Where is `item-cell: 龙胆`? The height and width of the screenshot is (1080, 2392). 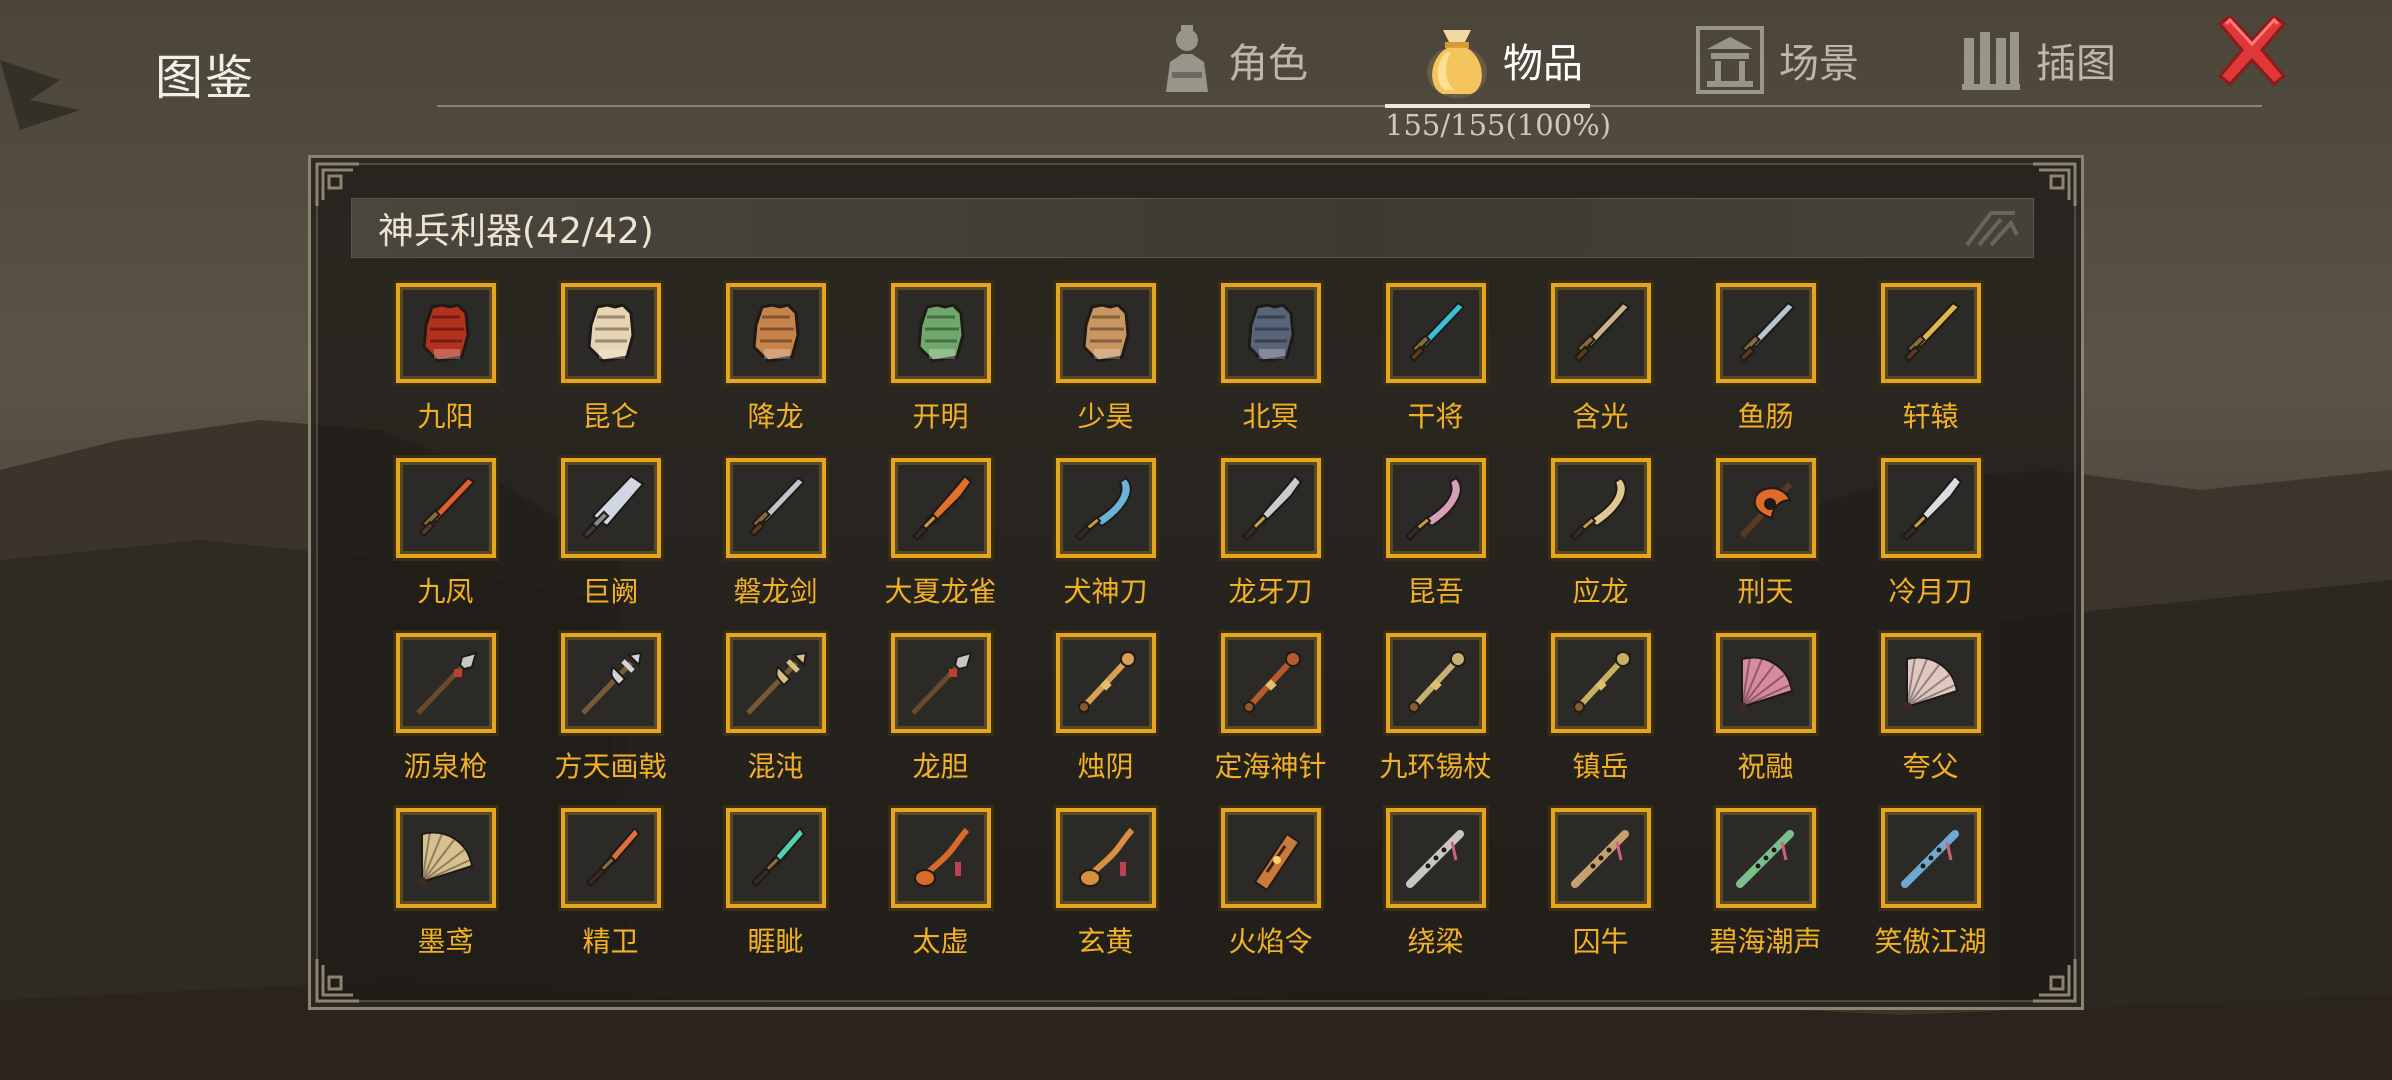 item-cell: 龙胆 is located at coordinates (940, 713).